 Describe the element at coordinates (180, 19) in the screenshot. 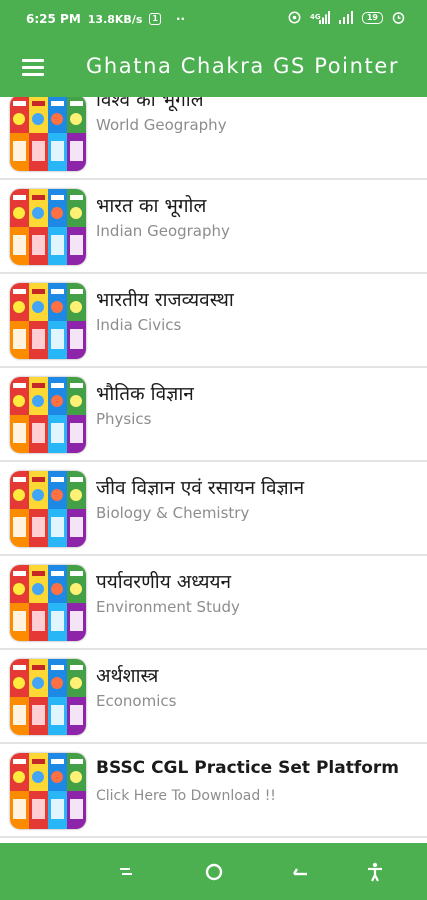

I see `status-dots: ··` at that location.